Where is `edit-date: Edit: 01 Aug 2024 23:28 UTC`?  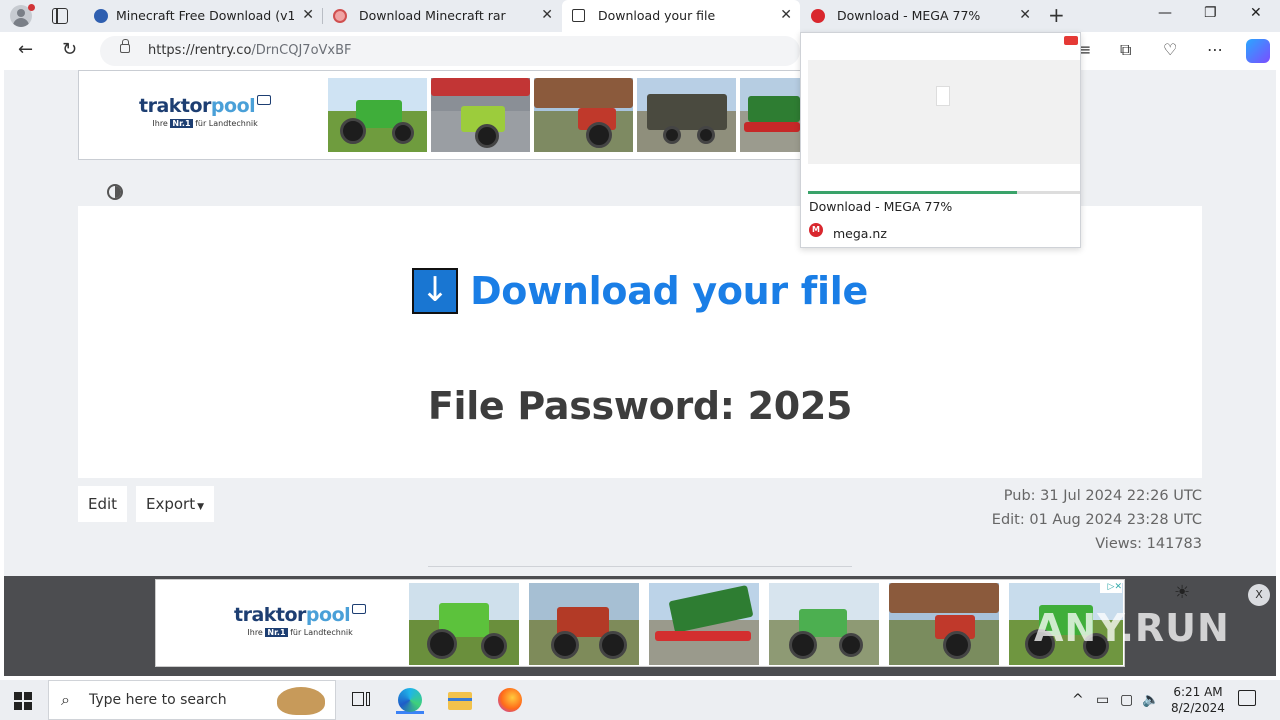 edit-date: Edit: 01 Aug 2024 23:28 UTC is located at coordinates (1096, 520).